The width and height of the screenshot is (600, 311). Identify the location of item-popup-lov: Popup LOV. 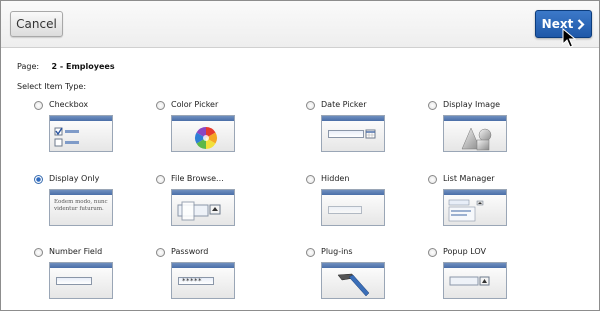
(493, 277).